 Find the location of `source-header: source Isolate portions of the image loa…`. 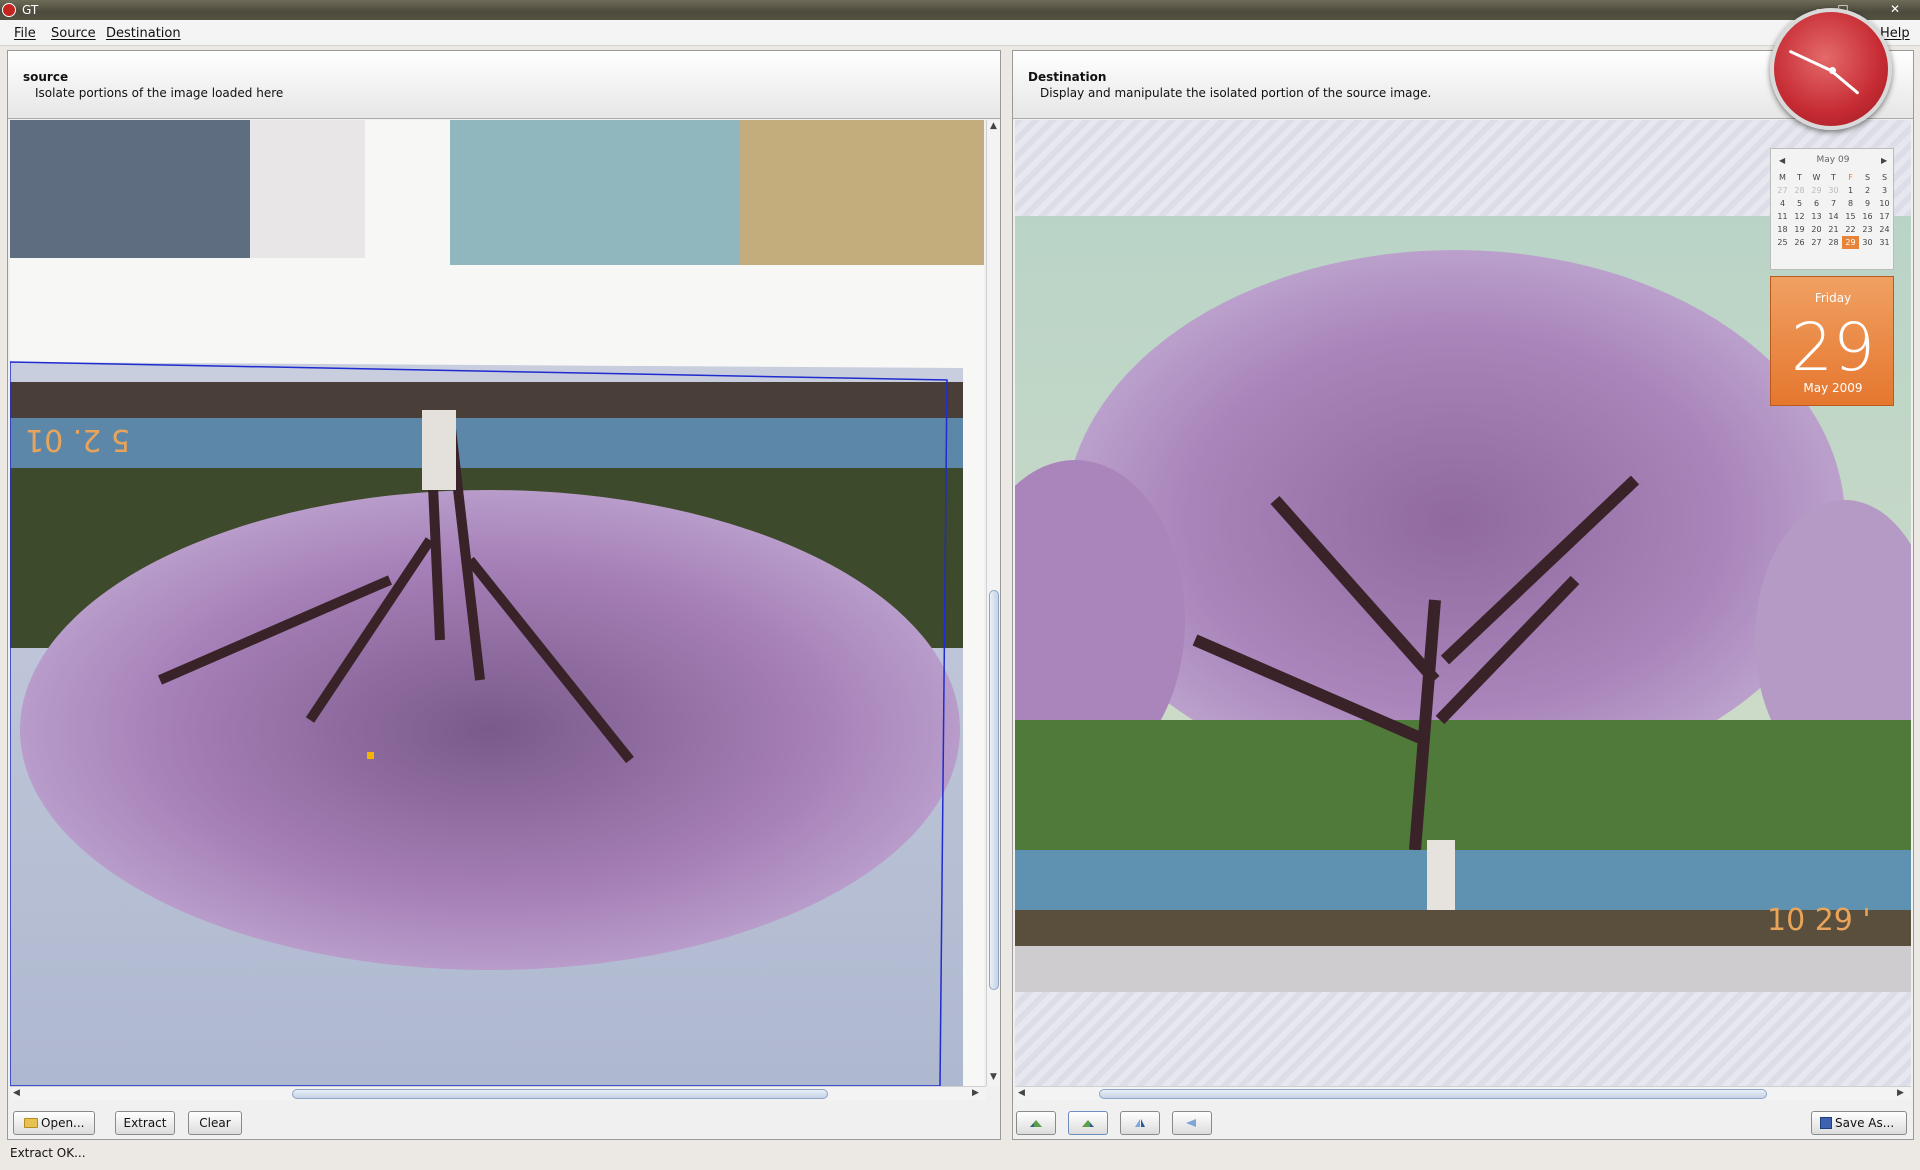

source-header: source Isolate portions of the image loa… is located at coordinates (504, 85).